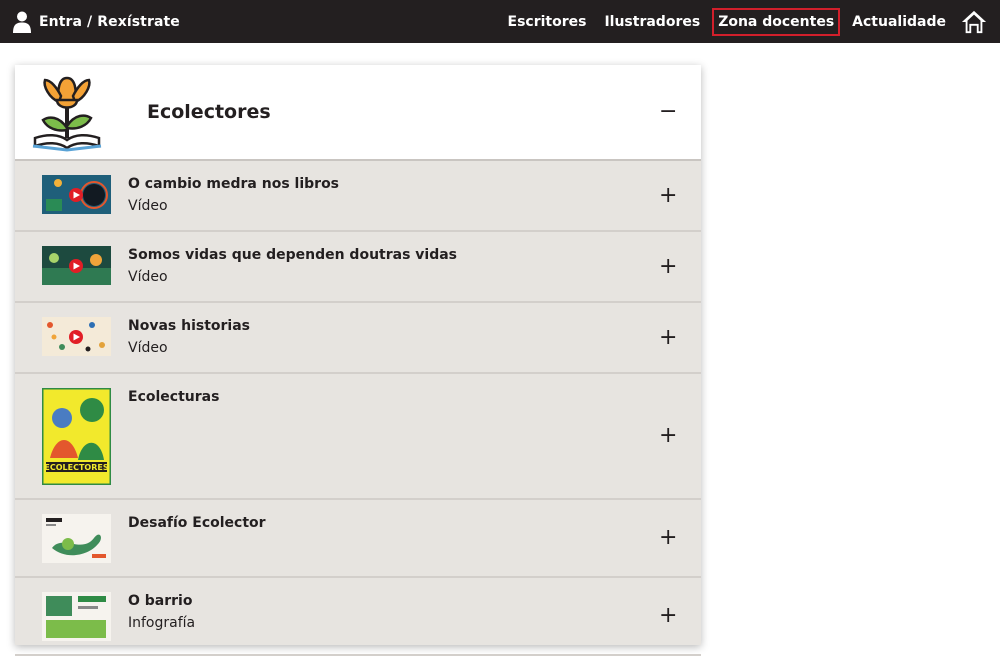 The width and height of the screenshot is (1000, 656). Describe the element at coordinates (358, 539) in the screenshot. I see `list-item: Desafío Ecolector +` at that location.